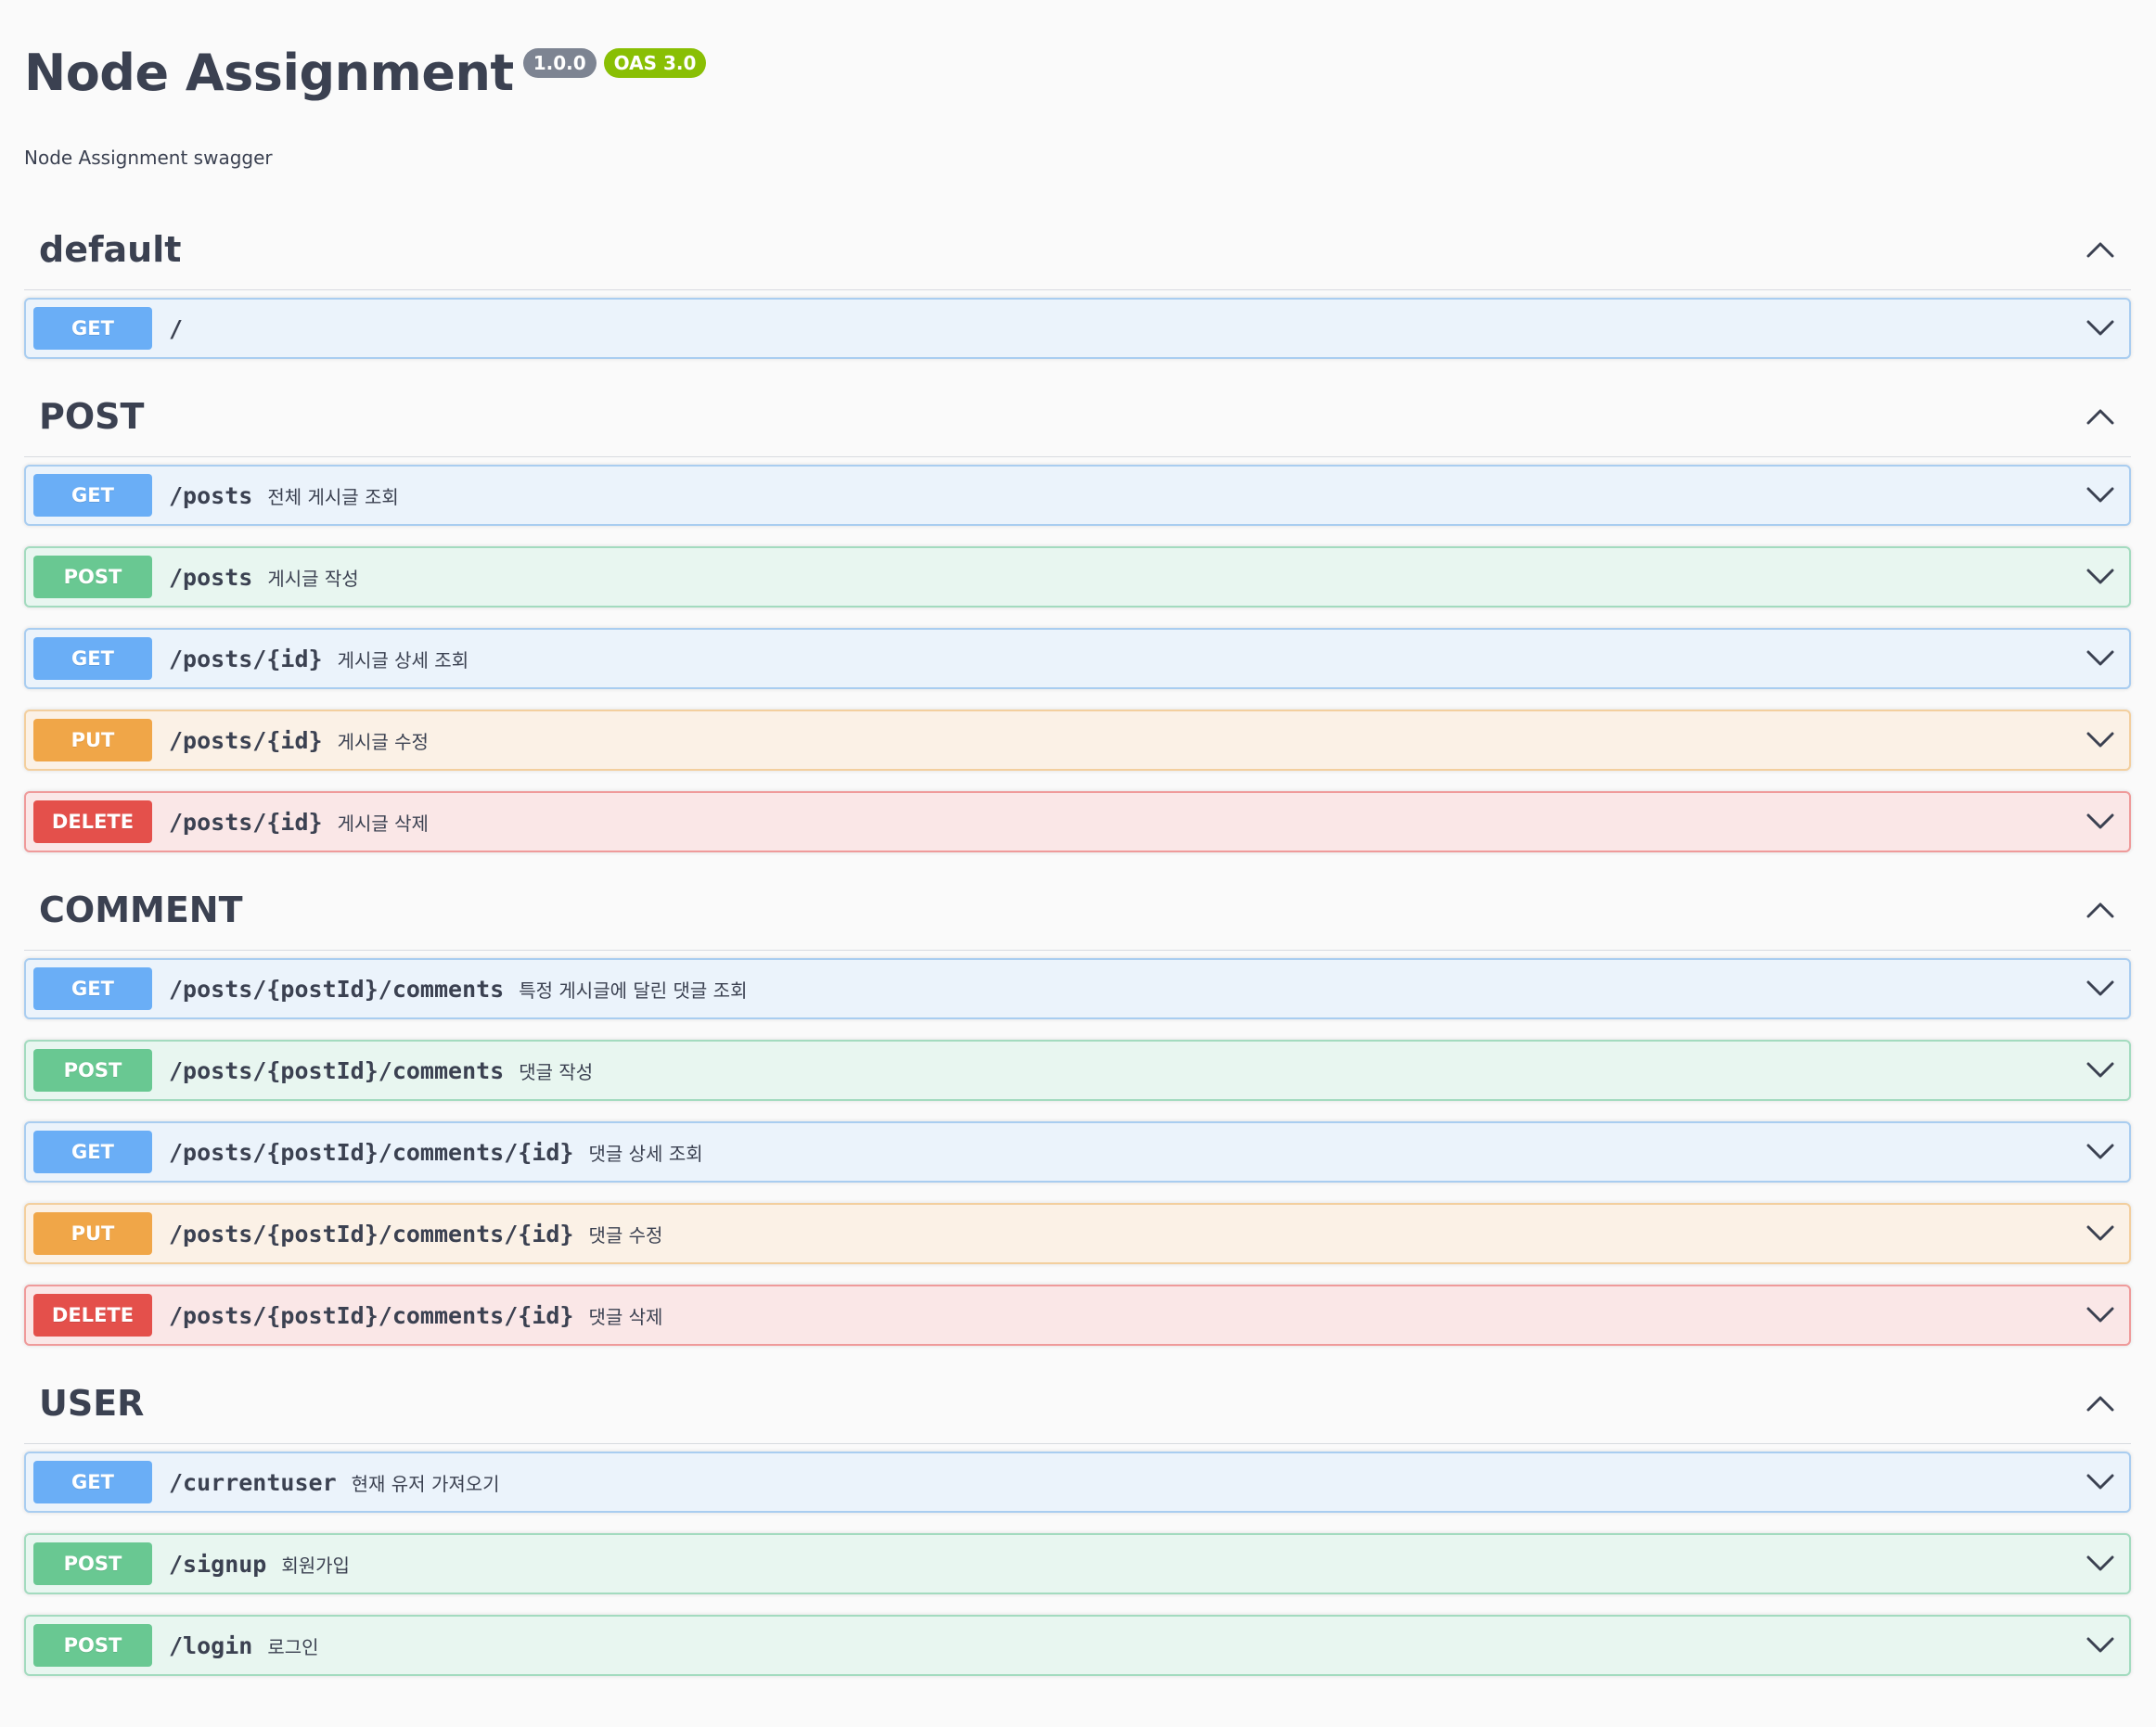  I want to click on tag-section-default: default GET /, so click(1077, 284).